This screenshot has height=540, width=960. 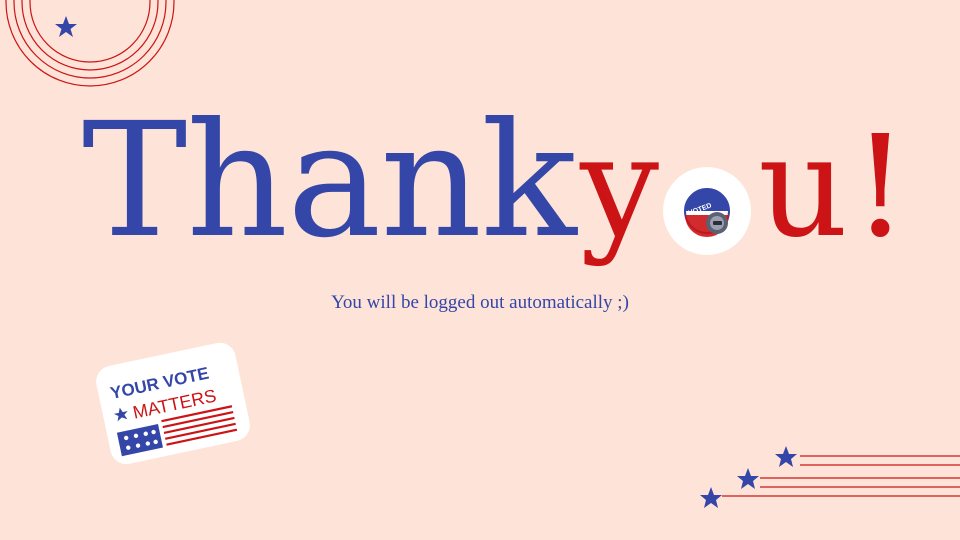 I want to click on stars-with-lines-decoration, so click(x=830, y=477).